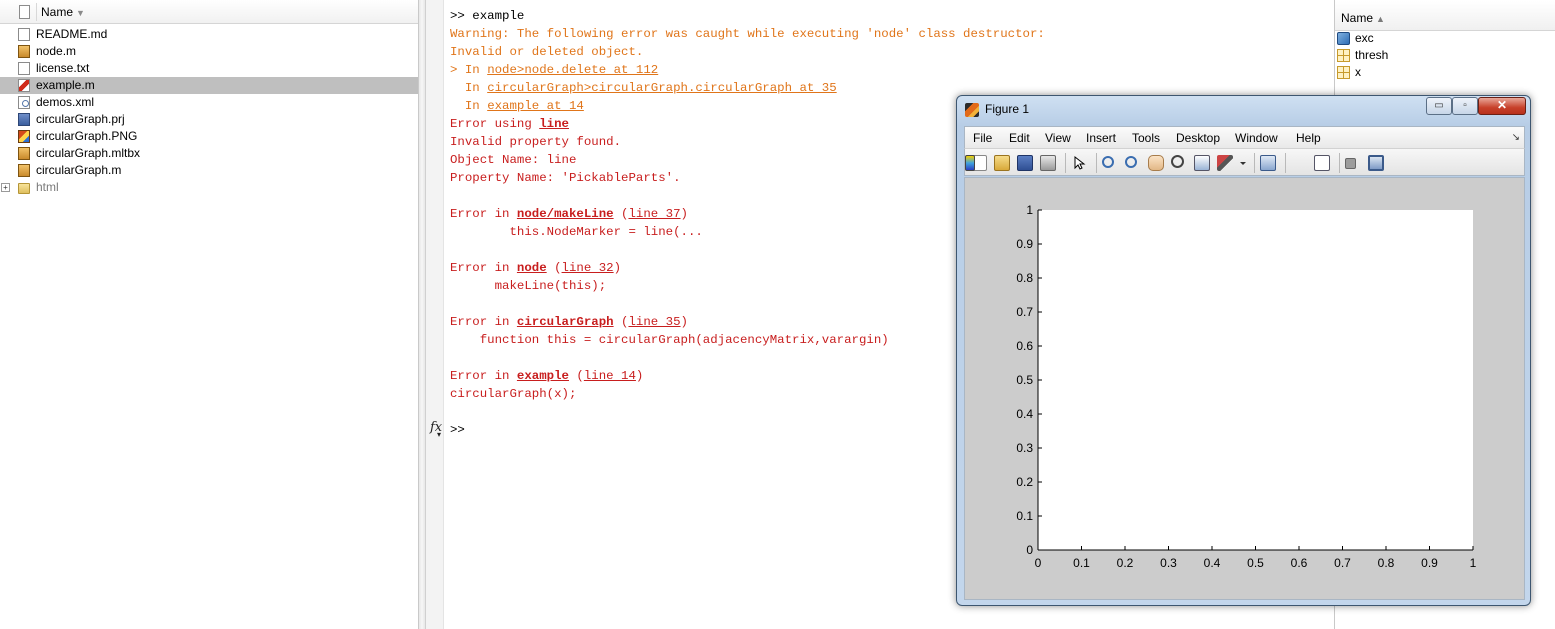 The width and height of the screenshot is (1555, 629). What do you see at coordinates (1108, 162) in the screenshot?
I see `zoom-in-icon` at bounding box center [1108, 162].